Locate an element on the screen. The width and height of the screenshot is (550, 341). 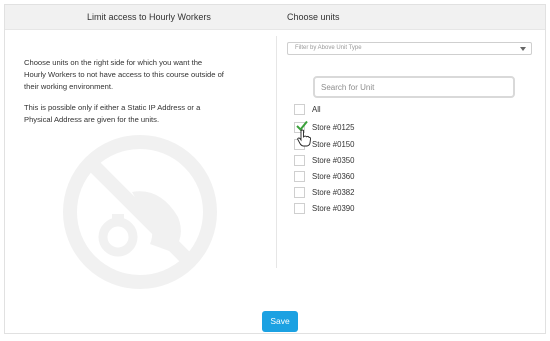
column-divider is located at coordinates (276, 152).